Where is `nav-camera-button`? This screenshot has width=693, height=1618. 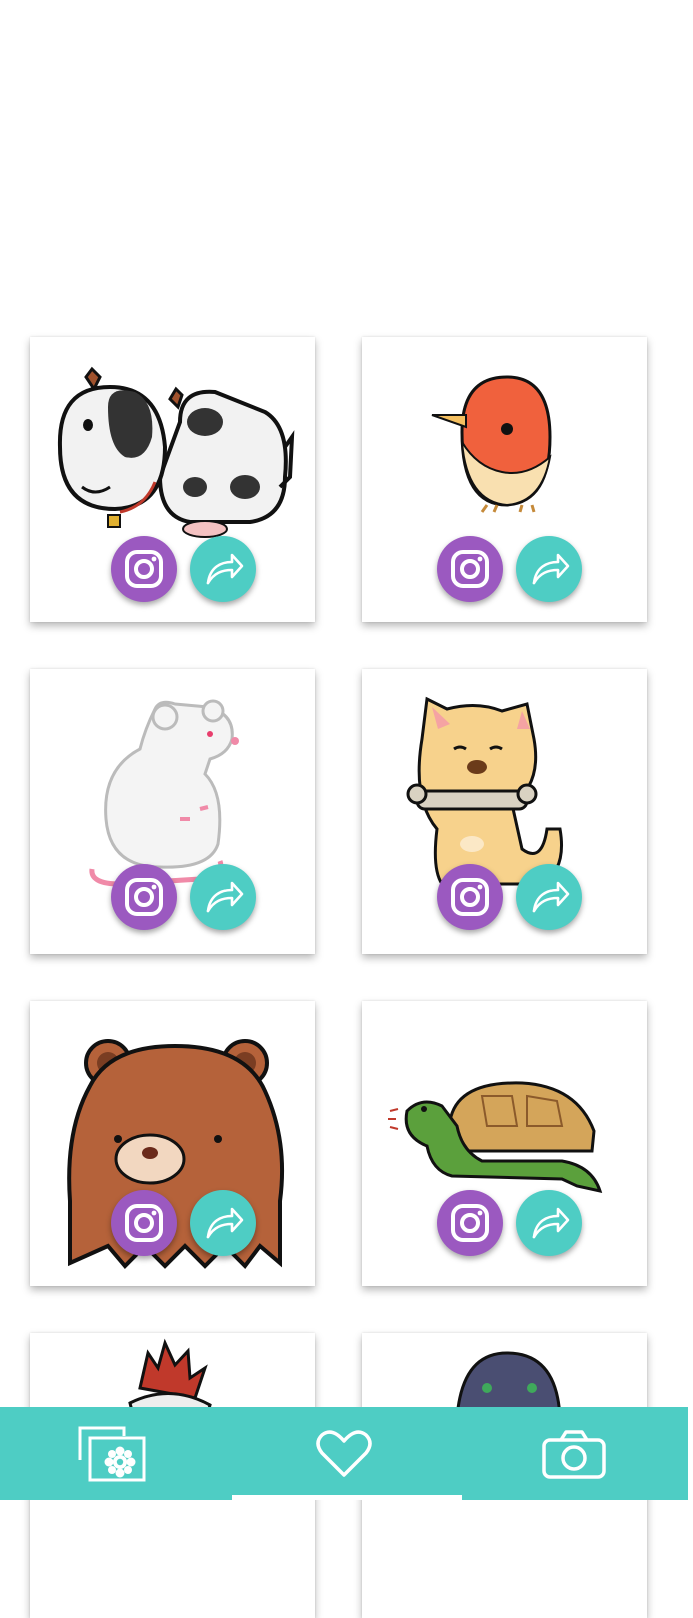
nav-camera-button is located at coordinates (574, 1454).